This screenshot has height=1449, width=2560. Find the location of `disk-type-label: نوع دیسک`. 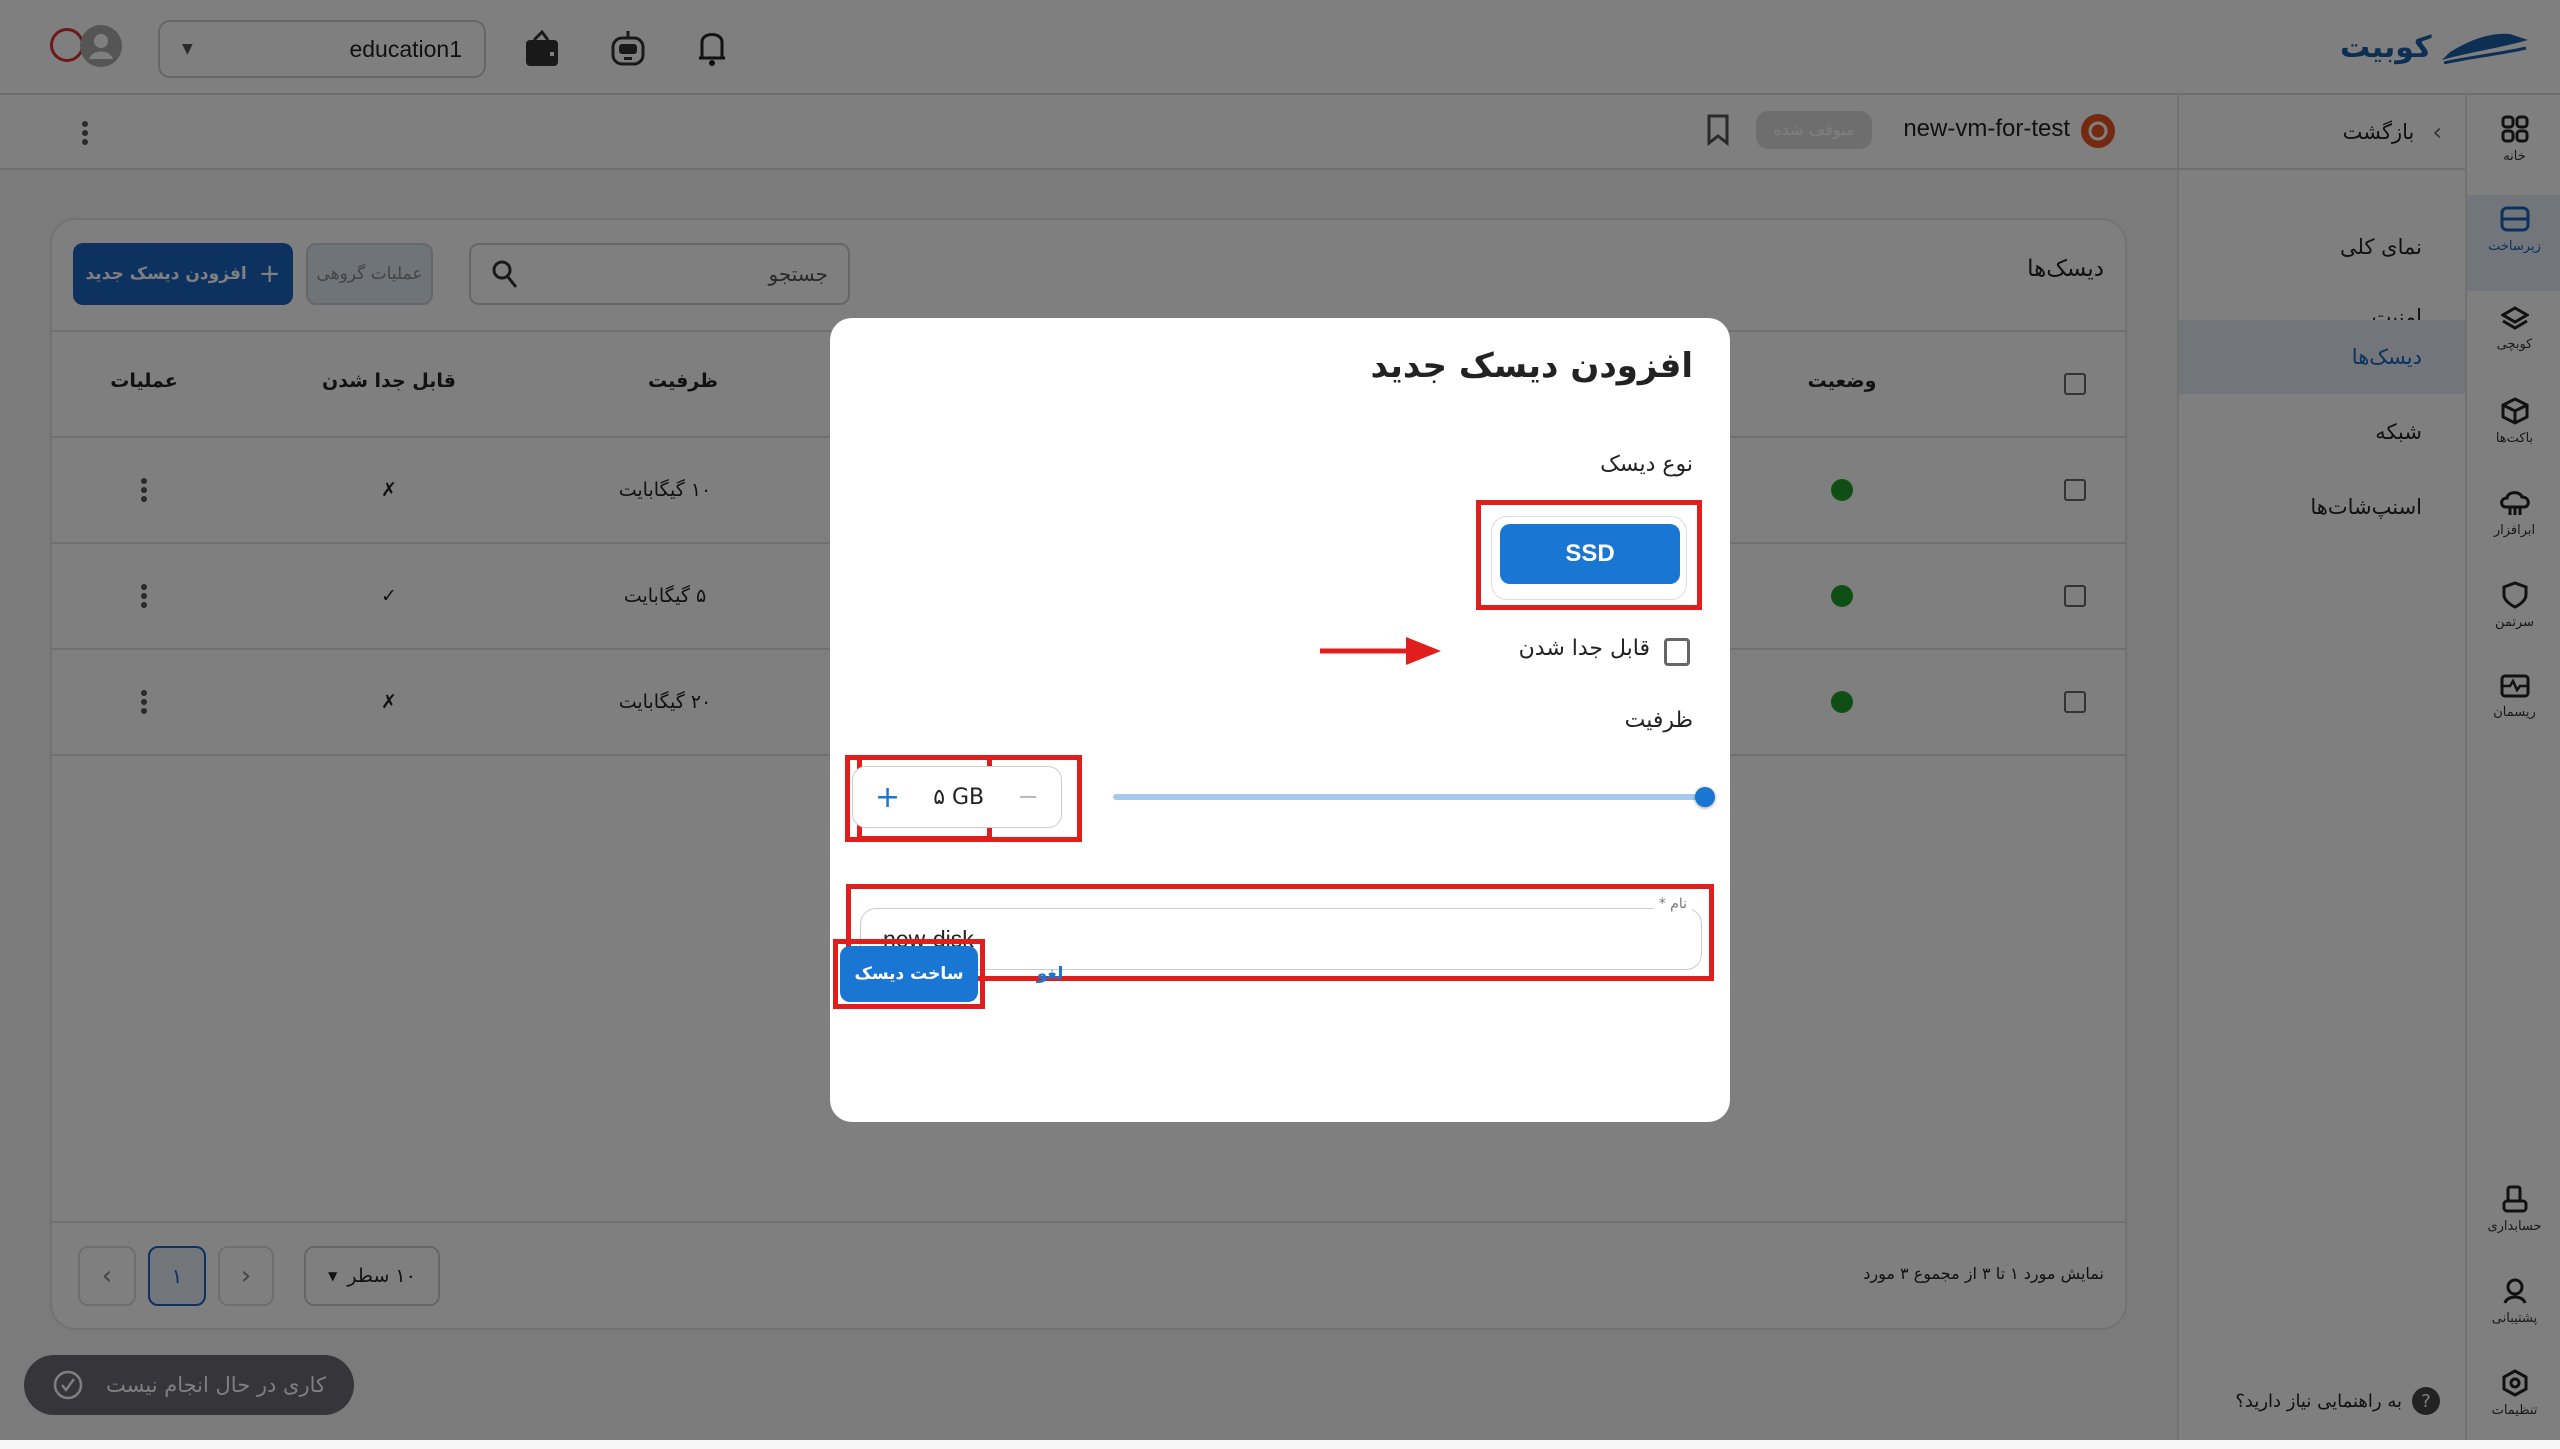

disk-type-label: نوع دیسک is located at coordinates (1646, 464).